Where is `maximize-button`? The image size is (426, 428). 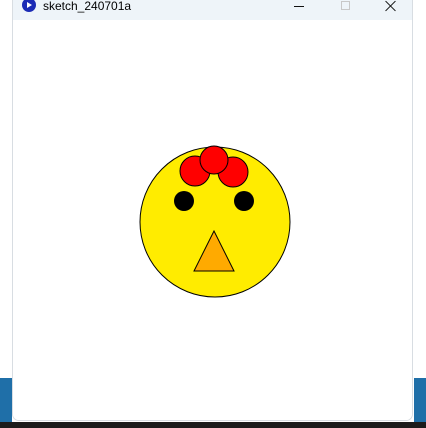 maximize-button is located at coordinates (345, 8).